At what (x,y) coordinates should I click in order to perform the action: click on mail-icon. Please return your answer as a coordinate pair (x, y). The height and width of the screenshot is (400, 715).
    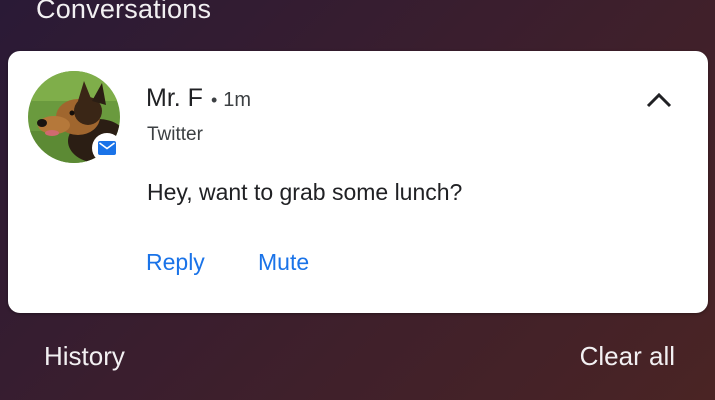
    Looking at the image, I should click on (107, 148).